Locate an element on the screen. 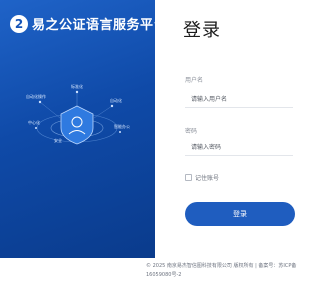 Image resolution: width=320 pixels, height=300 pixels. password-input is located at coordinates (239, 148).